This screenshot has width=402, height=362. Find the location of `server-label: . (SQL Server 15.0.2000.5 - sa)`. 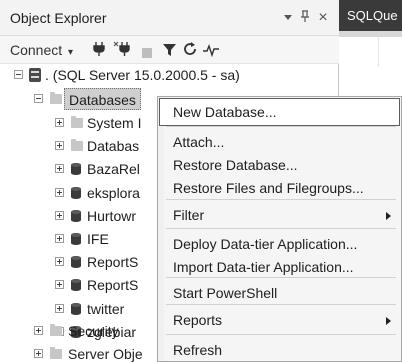

server-label: . (SQL Server 15.0.2000.5 - sa) is located at coordinates (142, 75).